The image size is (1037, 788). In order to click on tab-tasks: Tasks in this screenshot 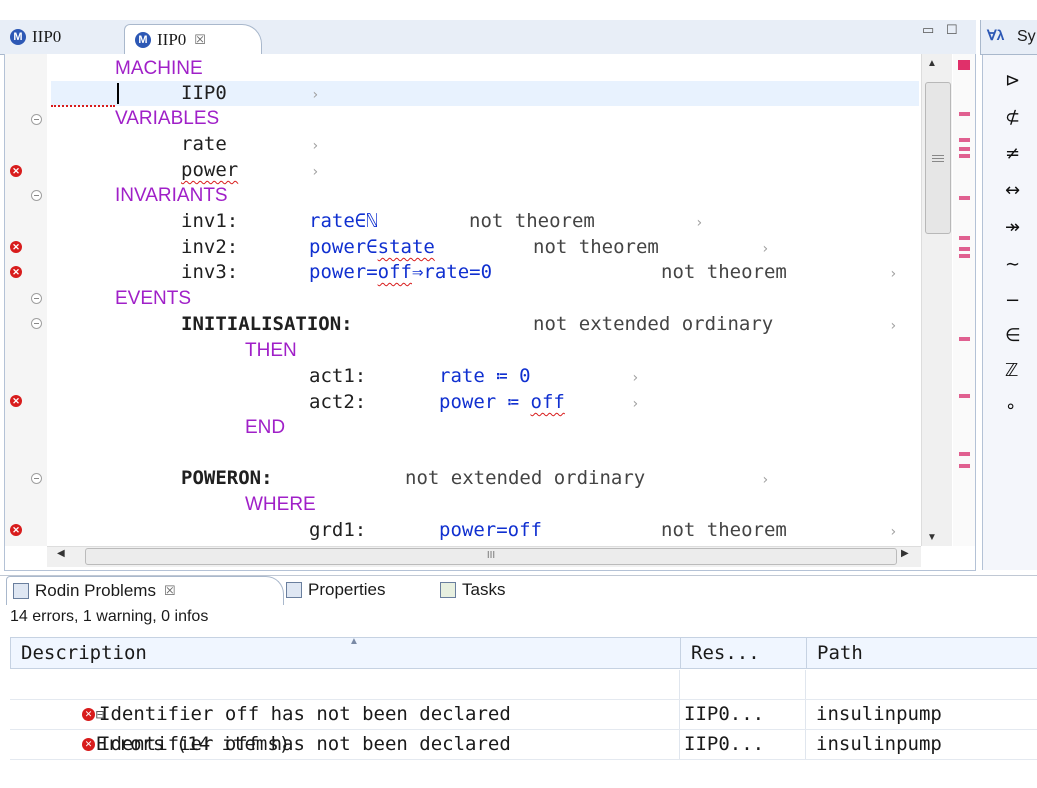, I will do `click(472, 590)`.